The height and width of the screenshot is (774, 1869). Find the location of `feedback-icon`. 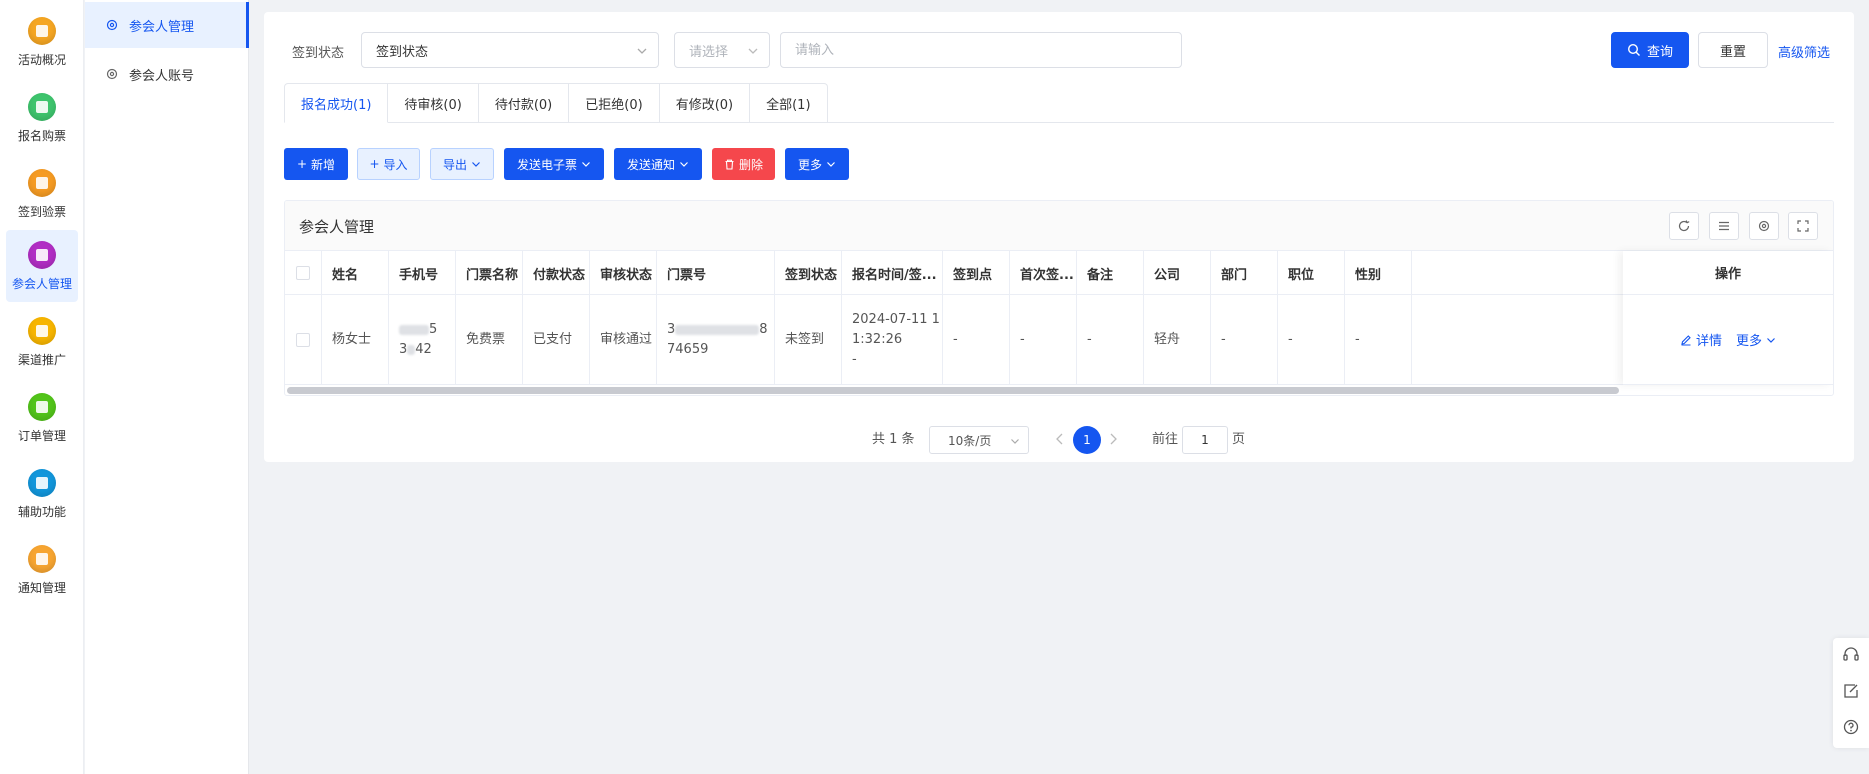

feedback-icon is located at coordinates (1851, 691).